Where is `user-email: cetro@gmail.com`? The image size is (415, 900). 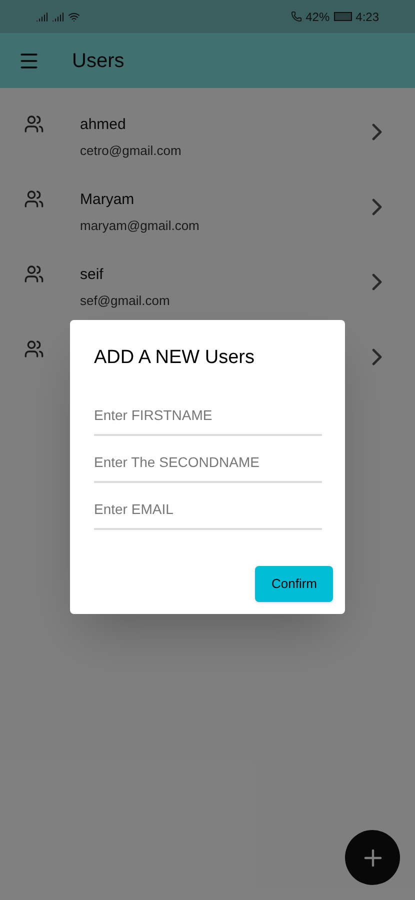
user-email: cetro@gmail.com is located at coordinates (131, 151).